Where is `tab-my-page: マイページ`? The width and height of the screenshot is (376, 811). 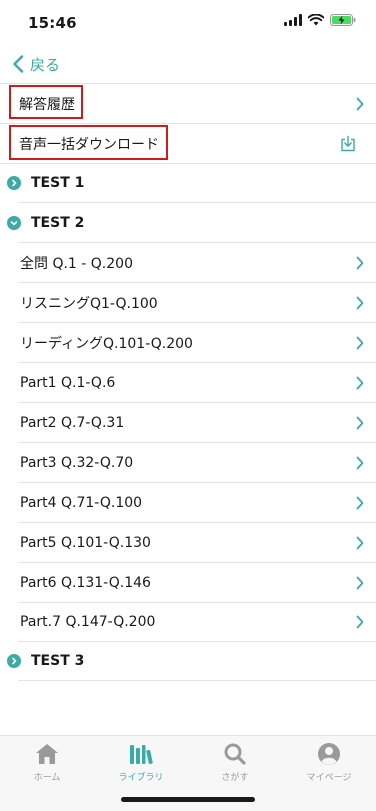 tab-my-page: マイページ is located at coordinates (329, 762).